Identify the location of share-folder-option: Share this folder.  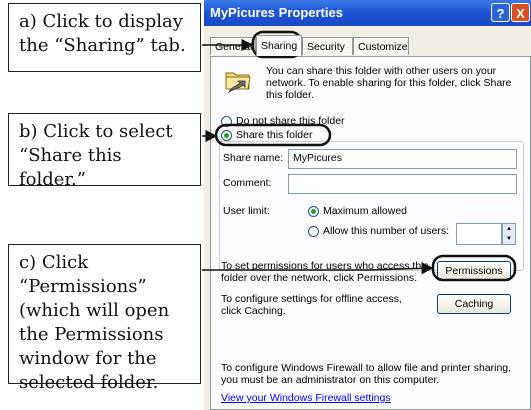
(266, 135).